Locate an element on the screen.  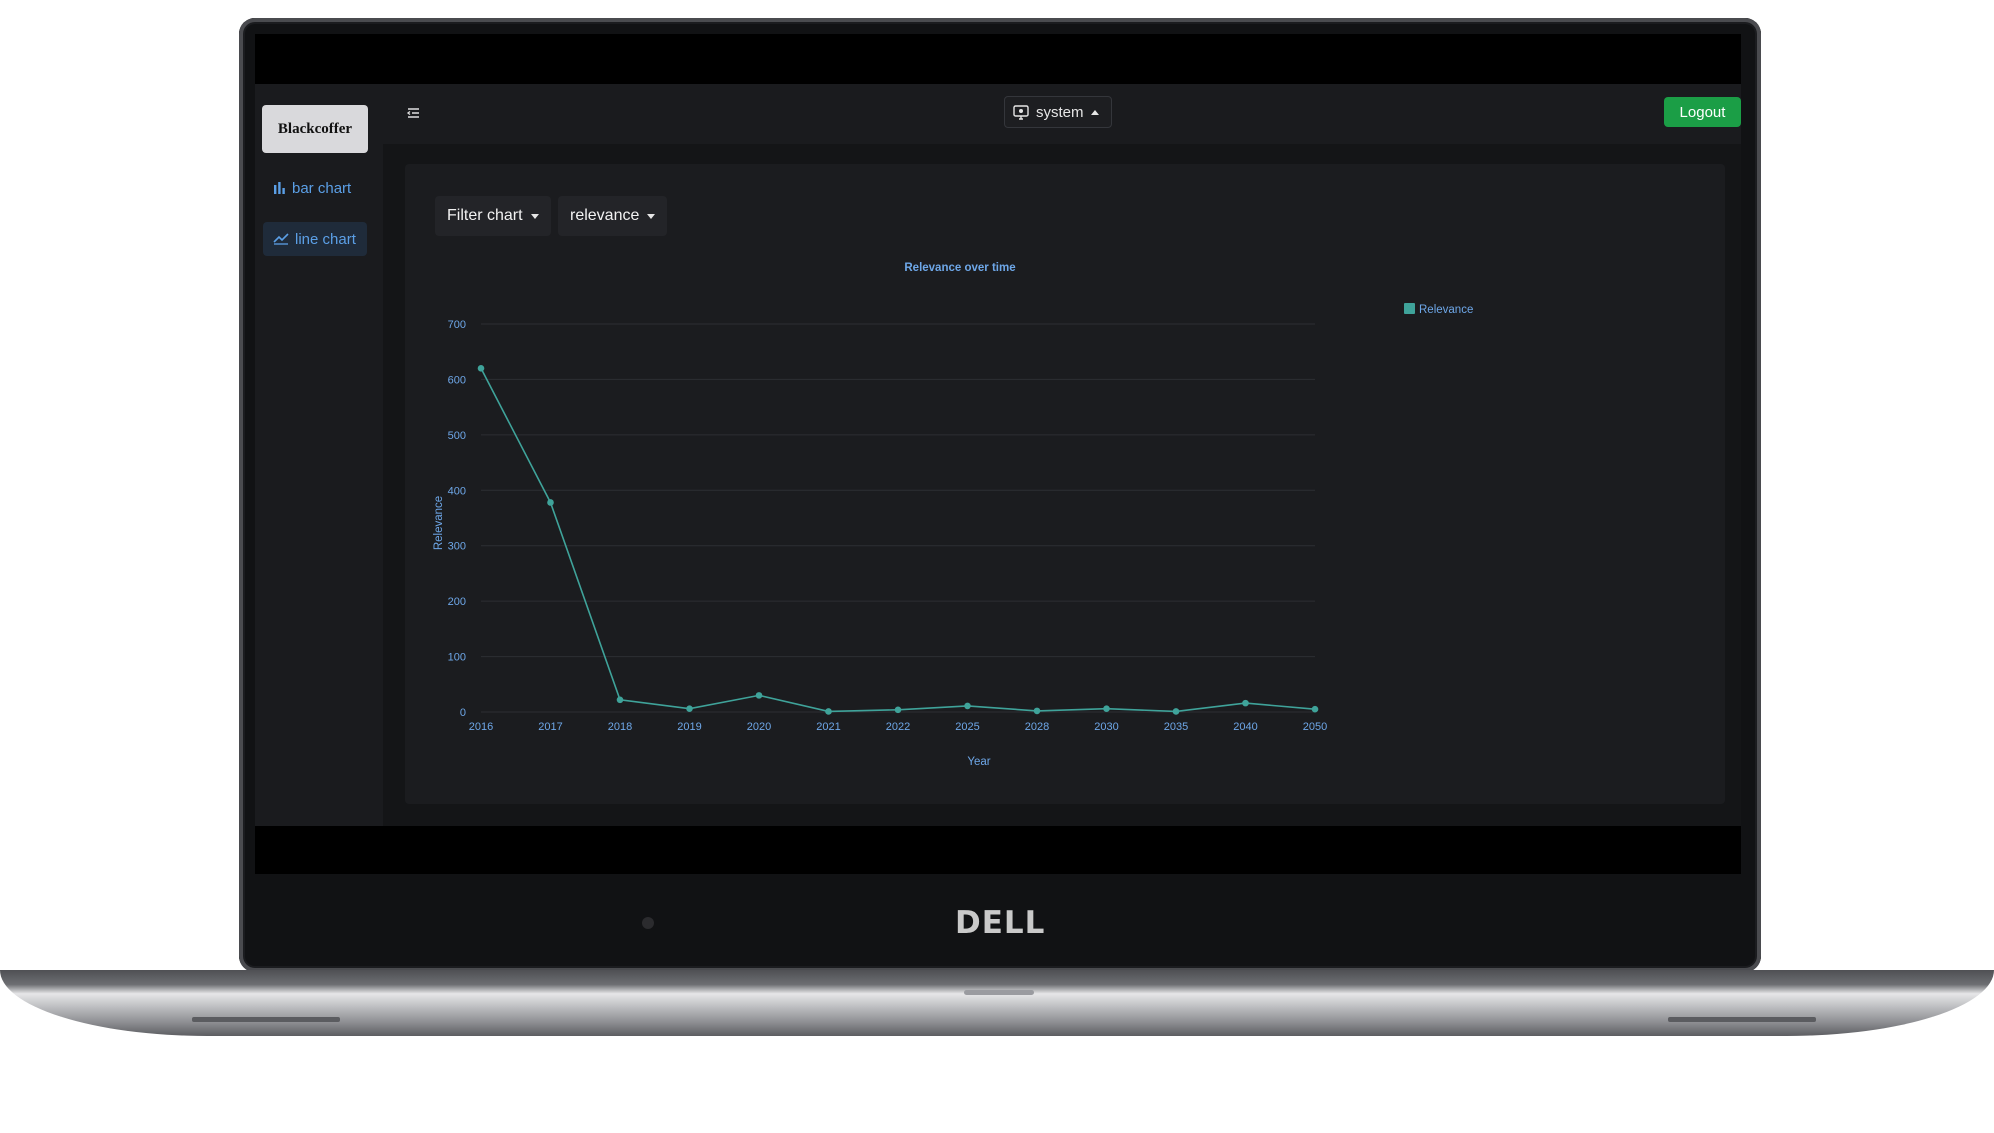
series-points is located at coordinates (898, 540).